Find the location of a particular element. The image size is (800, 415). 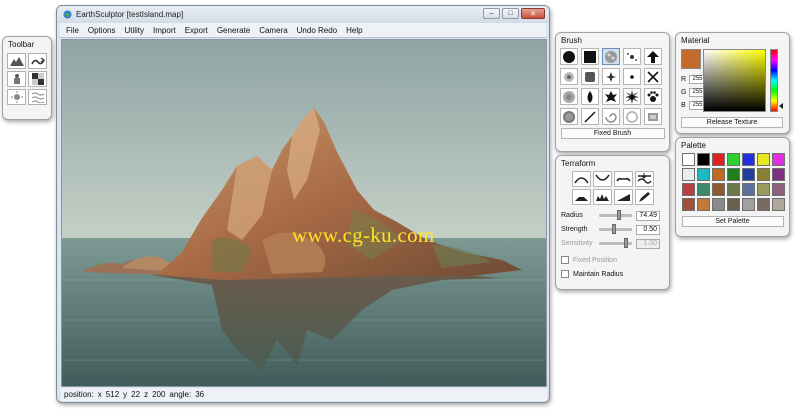

smooth-tool-button is located at coordinates (644, 179).